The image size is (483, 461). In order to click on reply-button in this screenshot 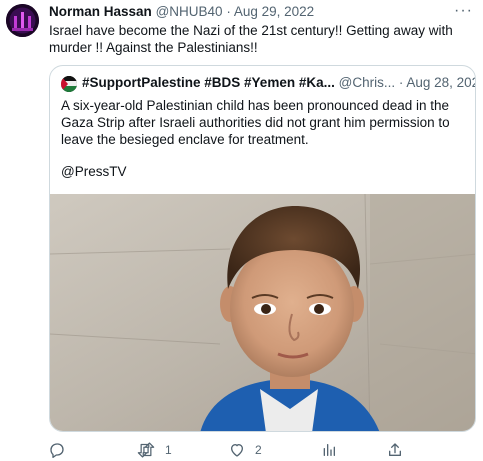, I will do `click(62, 450)`.